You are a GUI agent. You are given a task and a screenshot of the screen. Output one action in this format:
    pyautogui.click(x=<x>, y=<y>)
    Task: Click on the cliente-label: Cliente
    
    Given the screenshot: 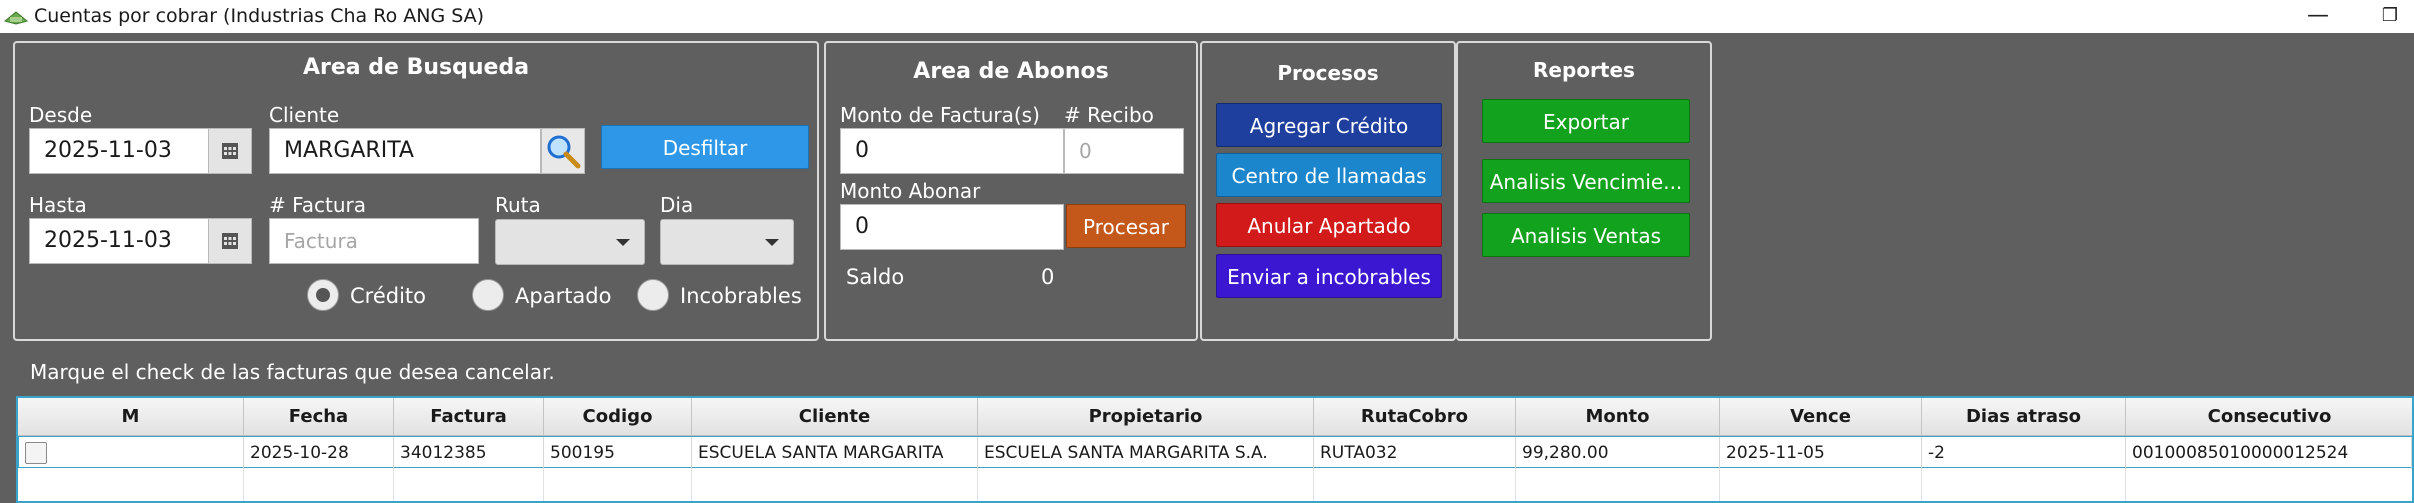 What is the action you would take?
    pyautogui.click(x=304, y=115)
    